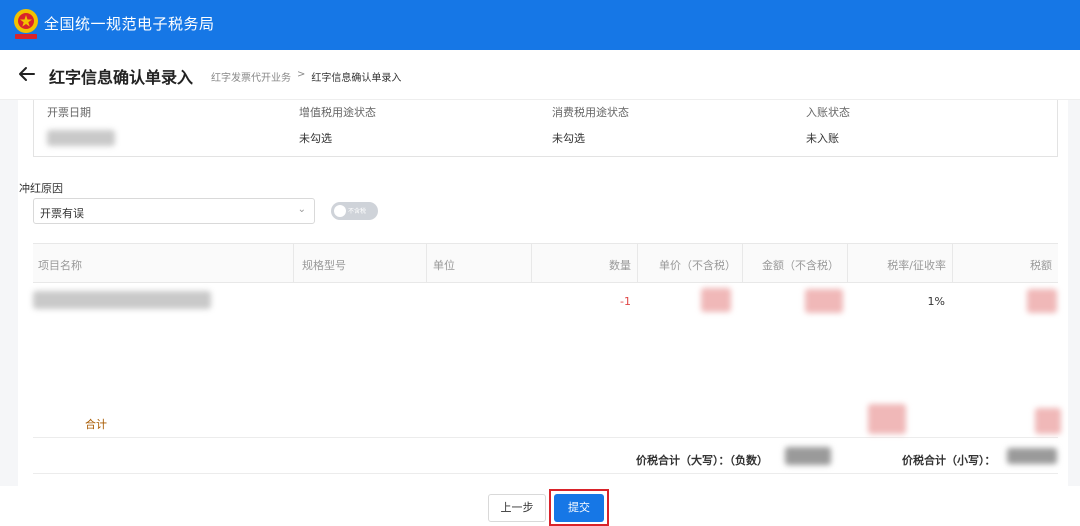 This screenshot has width=1080, height=526. Describe the element at coordinates (81, 126) in the screenshot. I see `issue-date-field: 开票日期` at that location.